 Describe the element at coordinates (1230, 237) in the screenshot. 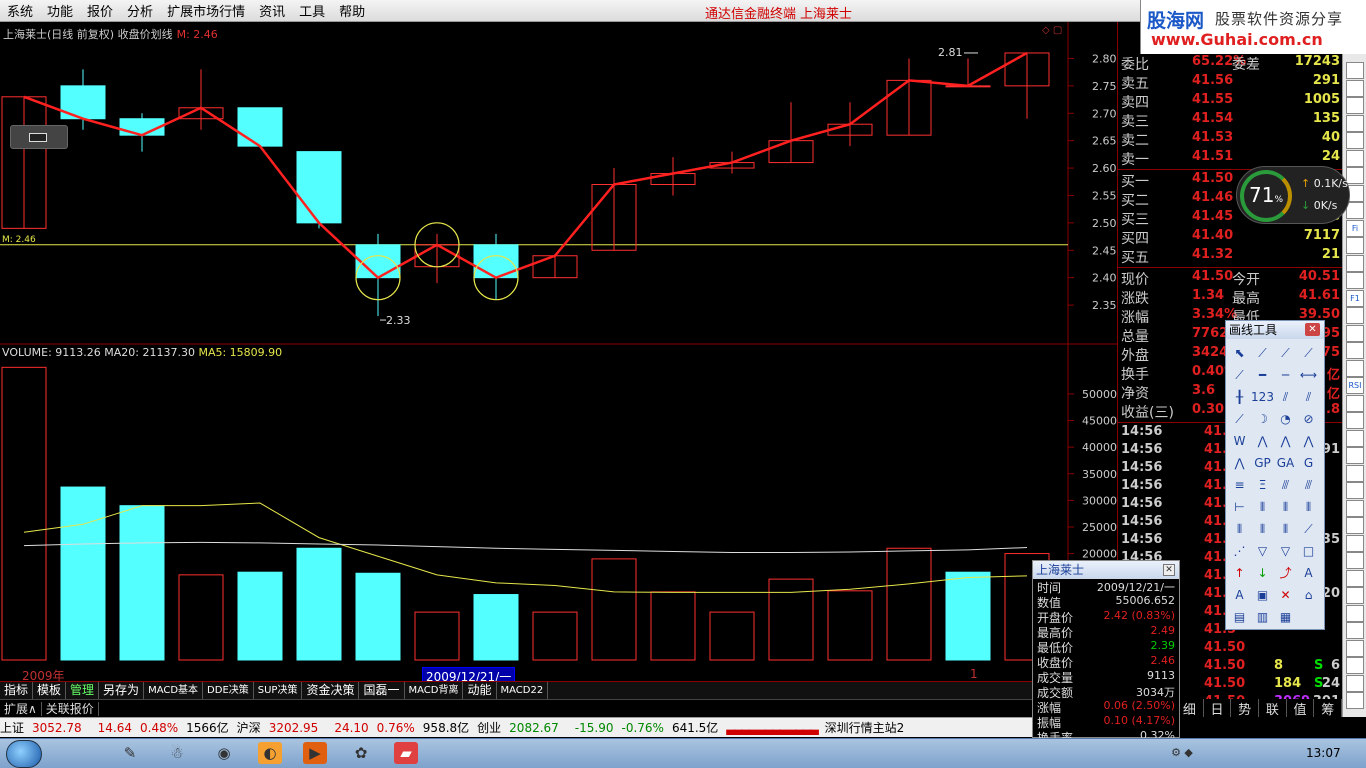

I see `bid-row: 买四 41.40 7117` at that location.